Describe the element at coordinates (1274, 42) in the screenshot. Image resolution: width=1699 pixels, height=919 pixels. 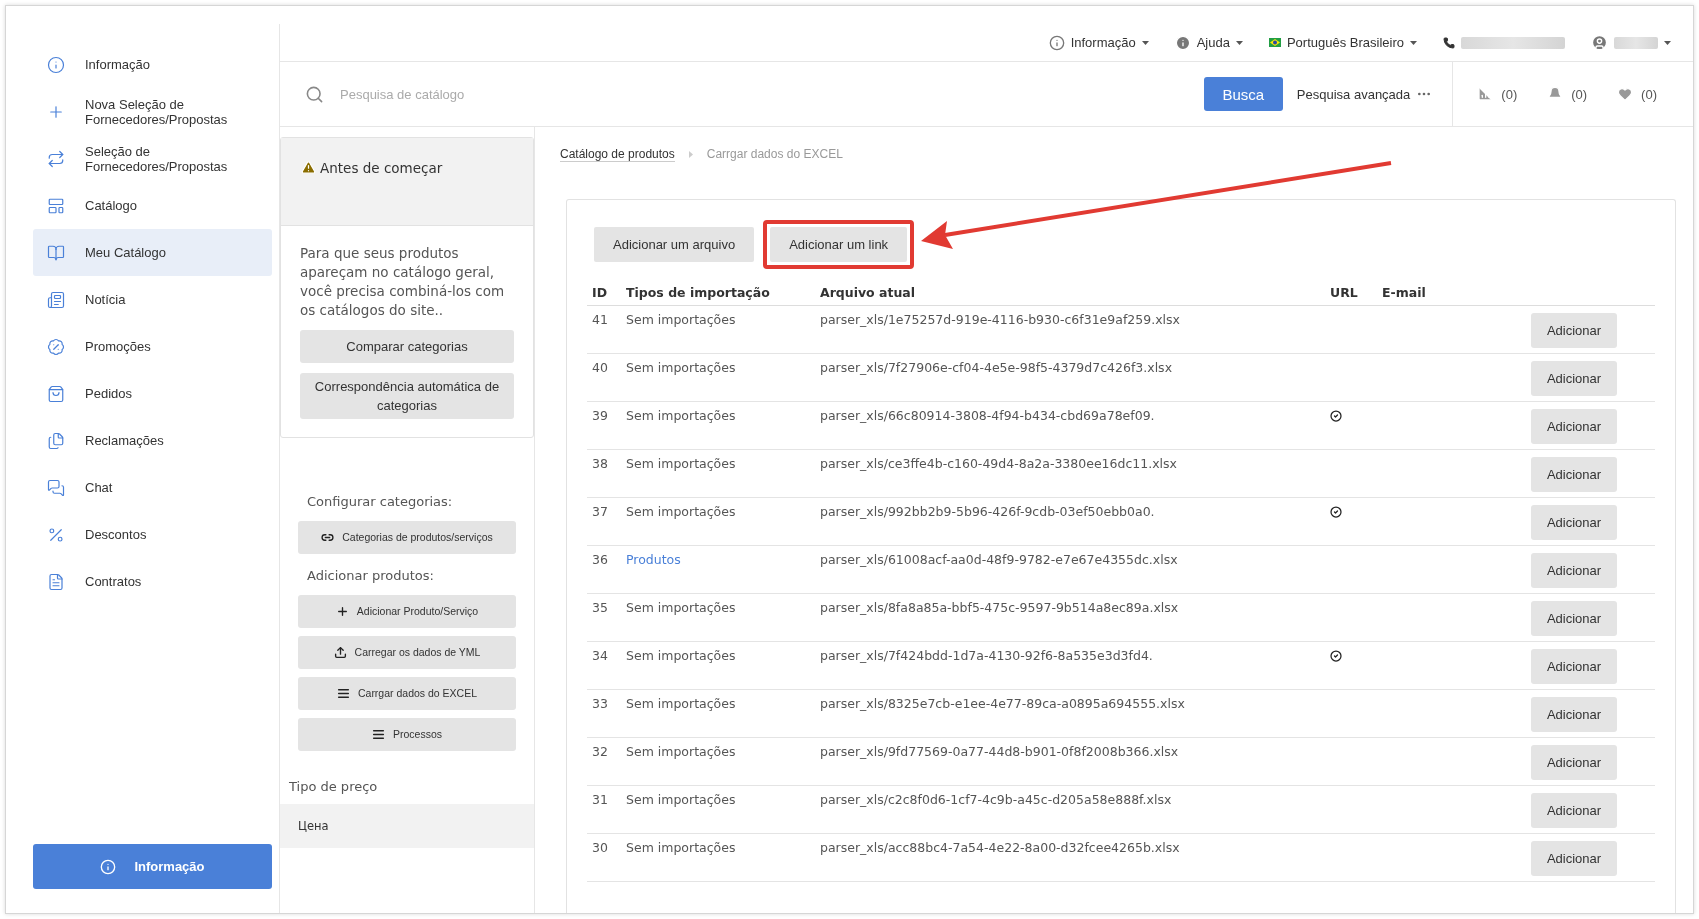
I see `flag-icon` at that location.